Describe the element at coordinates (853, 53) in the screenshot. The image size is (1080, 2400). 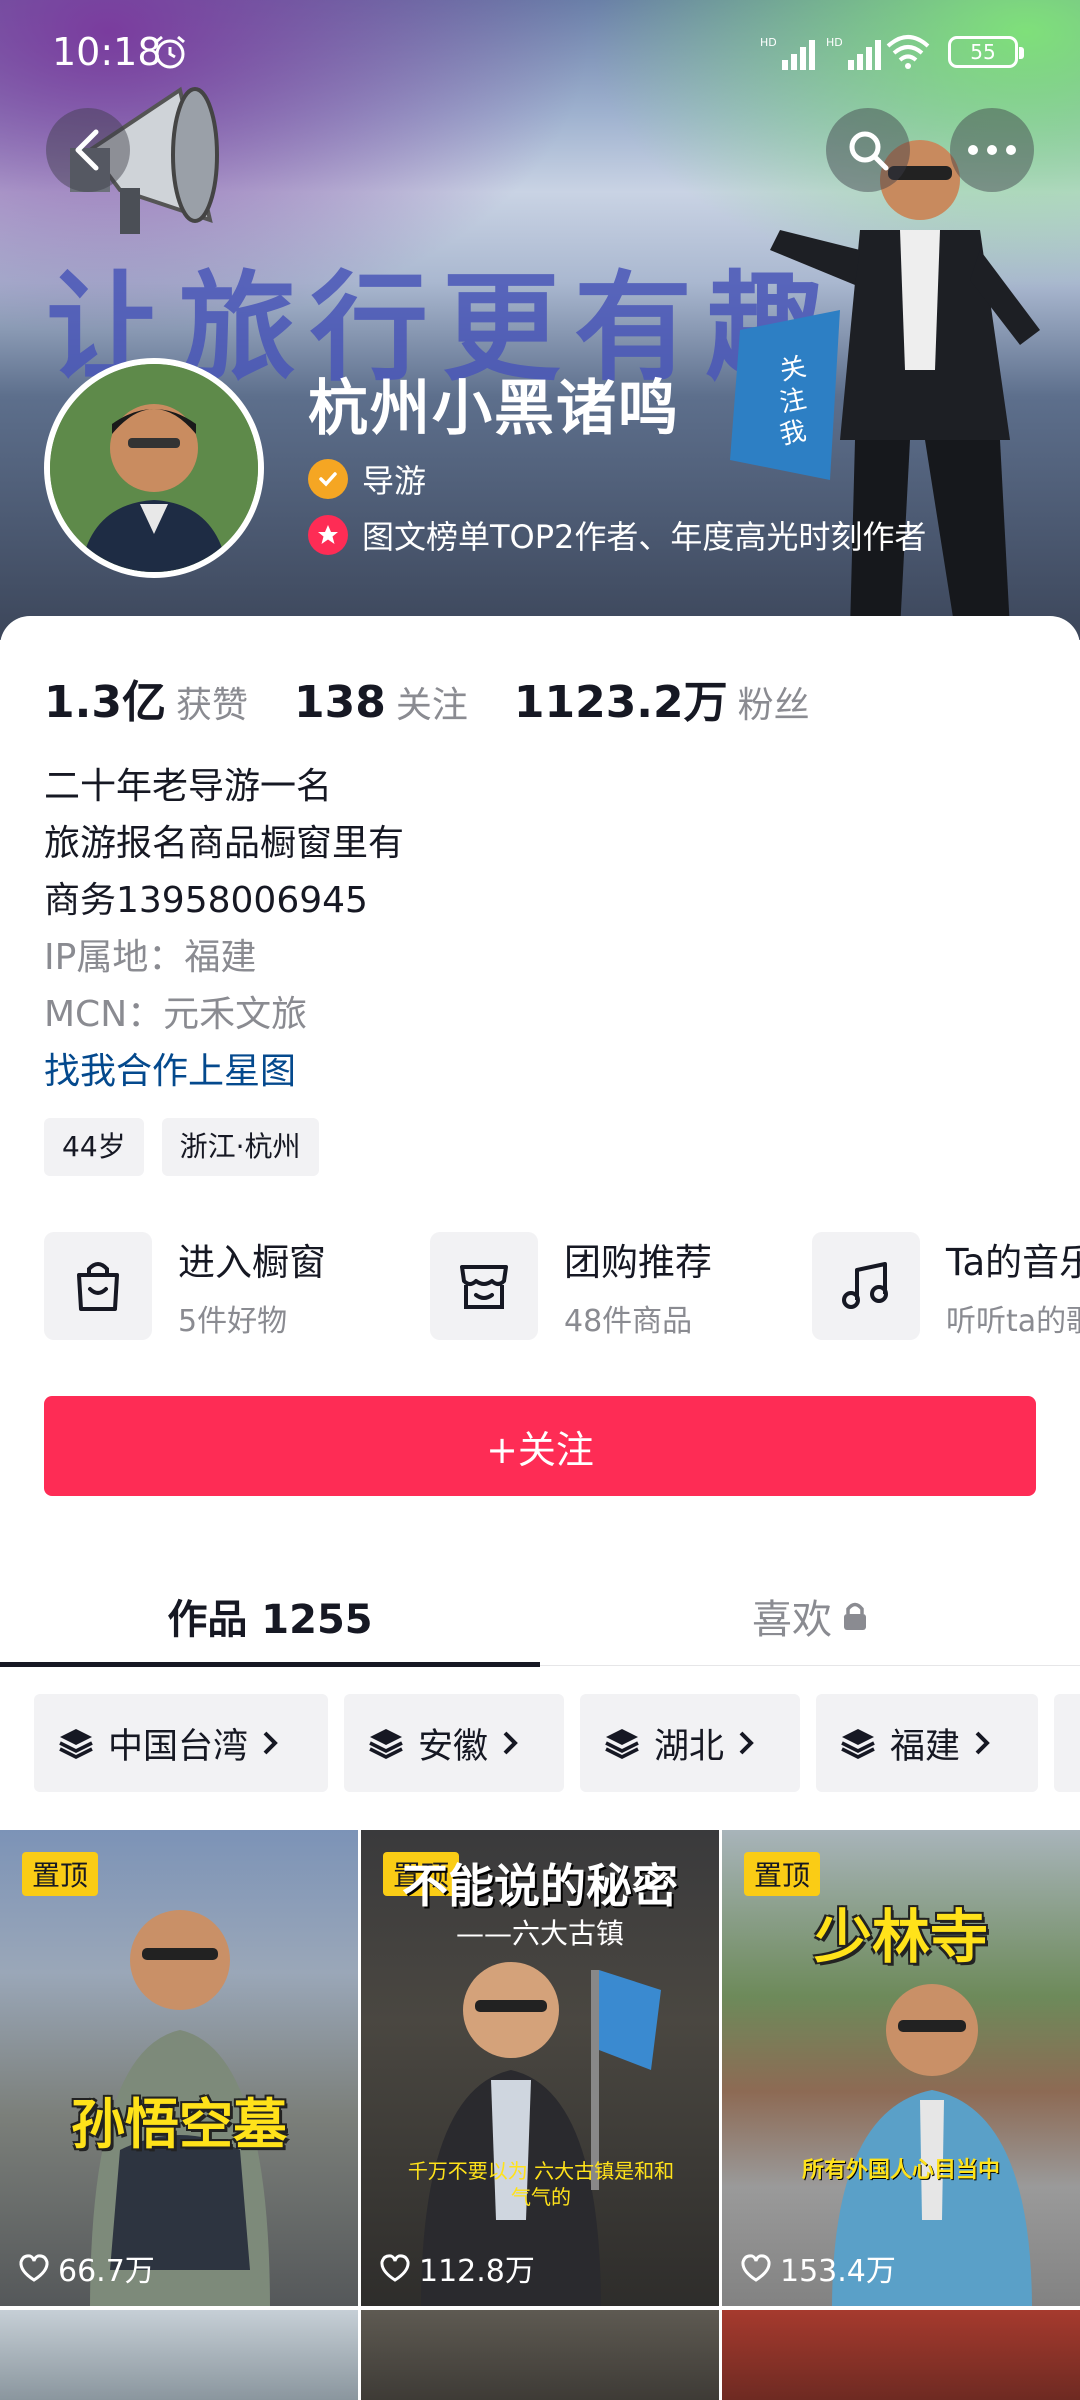
I see `cellular-signal-icon-2: HD` at that location.